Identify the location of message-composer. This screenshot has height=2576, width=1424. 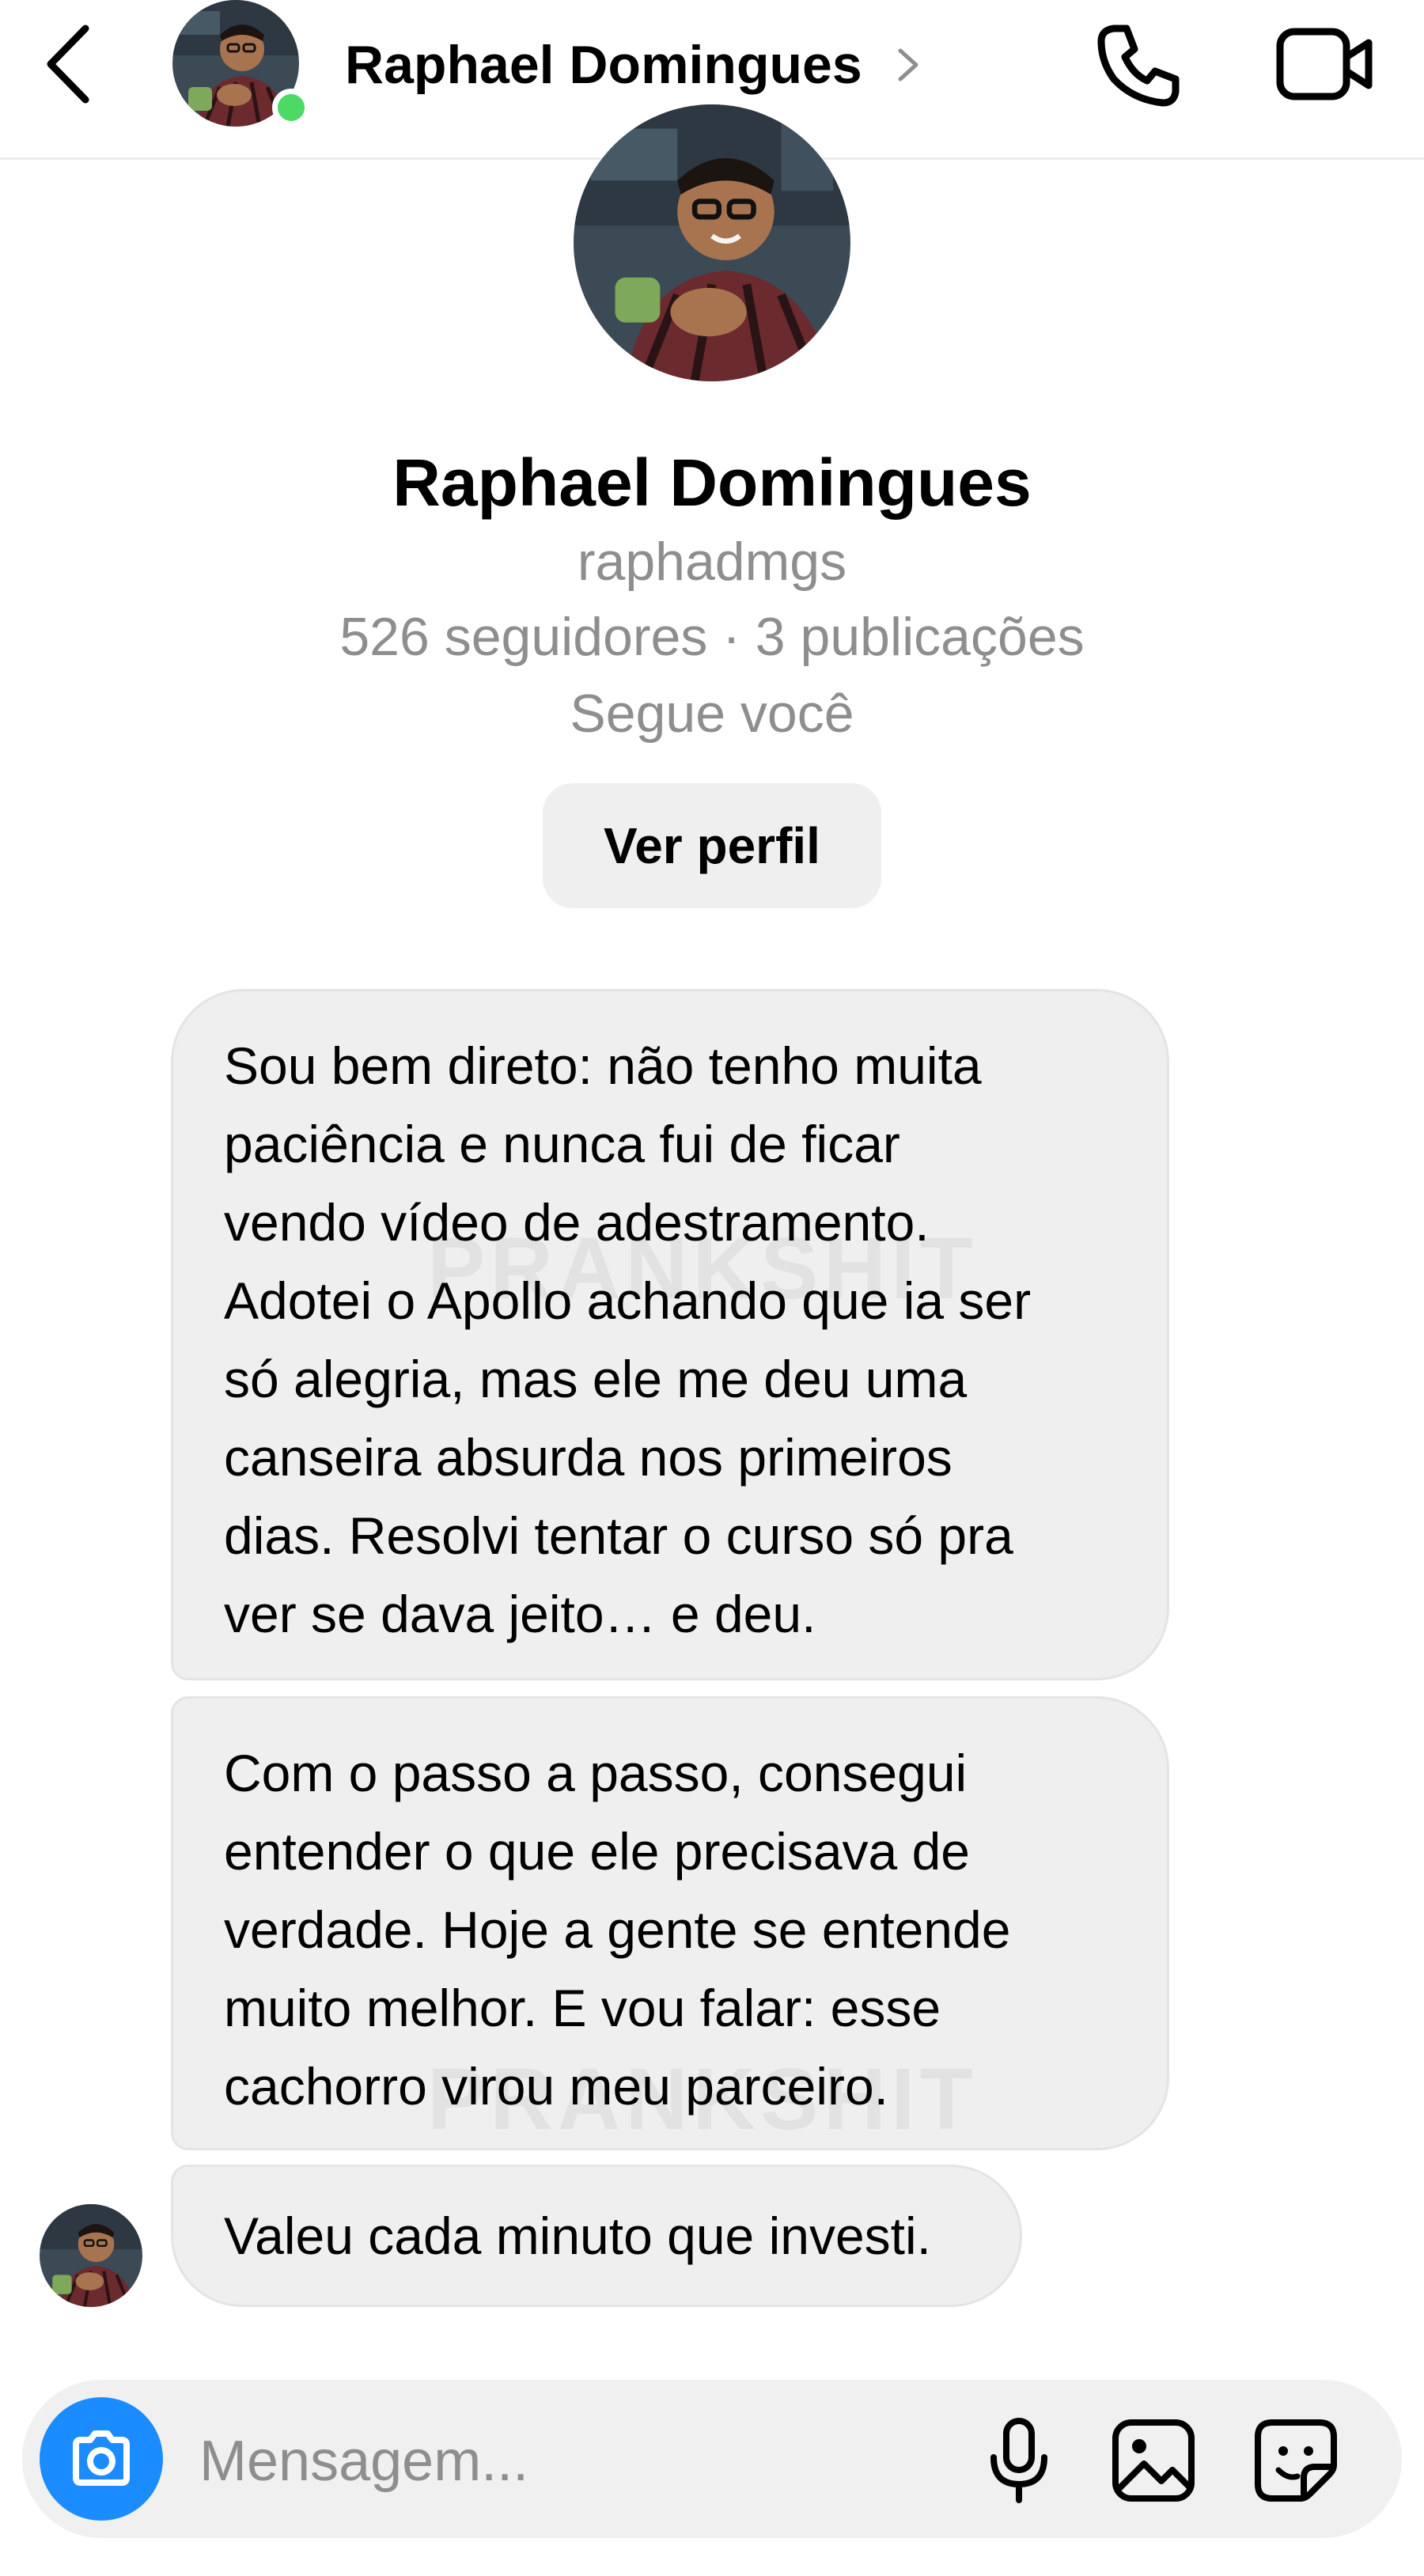
(712, 2459).